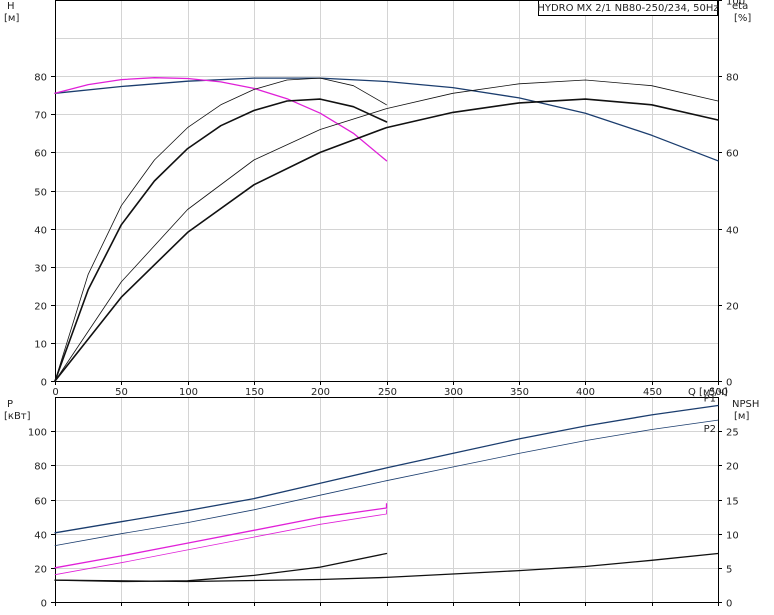 This screenshot has width=774, height=615. I want to click on y-left-tick-label: 100, so click(37, 433).